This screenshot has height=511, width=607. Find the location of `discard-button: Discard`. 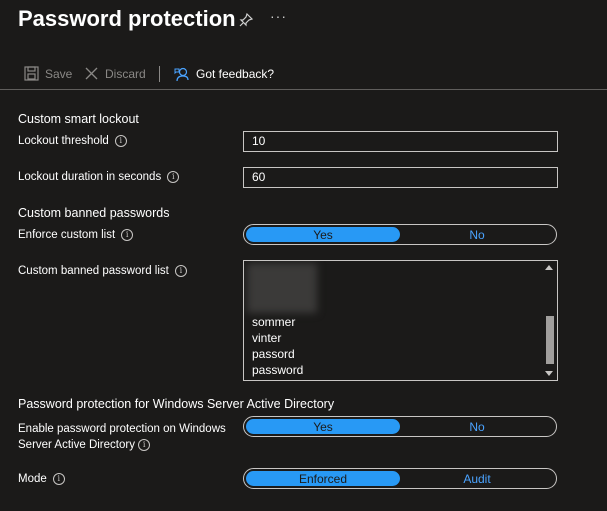

discard-button: Discard is located at coordinates (115, 73).